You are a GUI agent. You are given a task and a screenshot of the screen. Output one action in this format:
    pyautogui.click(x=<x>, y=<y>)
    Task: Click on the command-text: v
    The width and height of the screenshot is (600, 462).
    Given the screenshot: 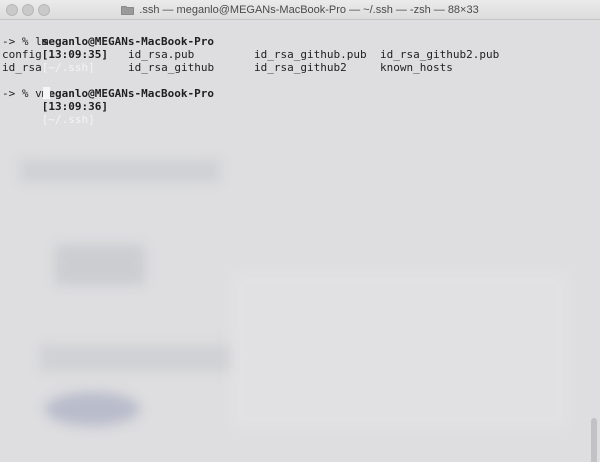 What is the action you would take?
    pyautogui.click(x=38, y=93)
    